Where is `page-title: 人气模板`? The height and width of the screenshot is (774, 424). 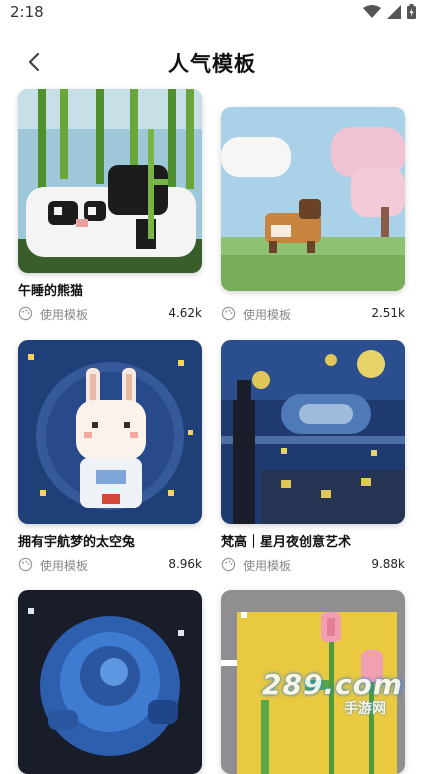
page-title: 人气模板 is located at coordinates (212, 64).